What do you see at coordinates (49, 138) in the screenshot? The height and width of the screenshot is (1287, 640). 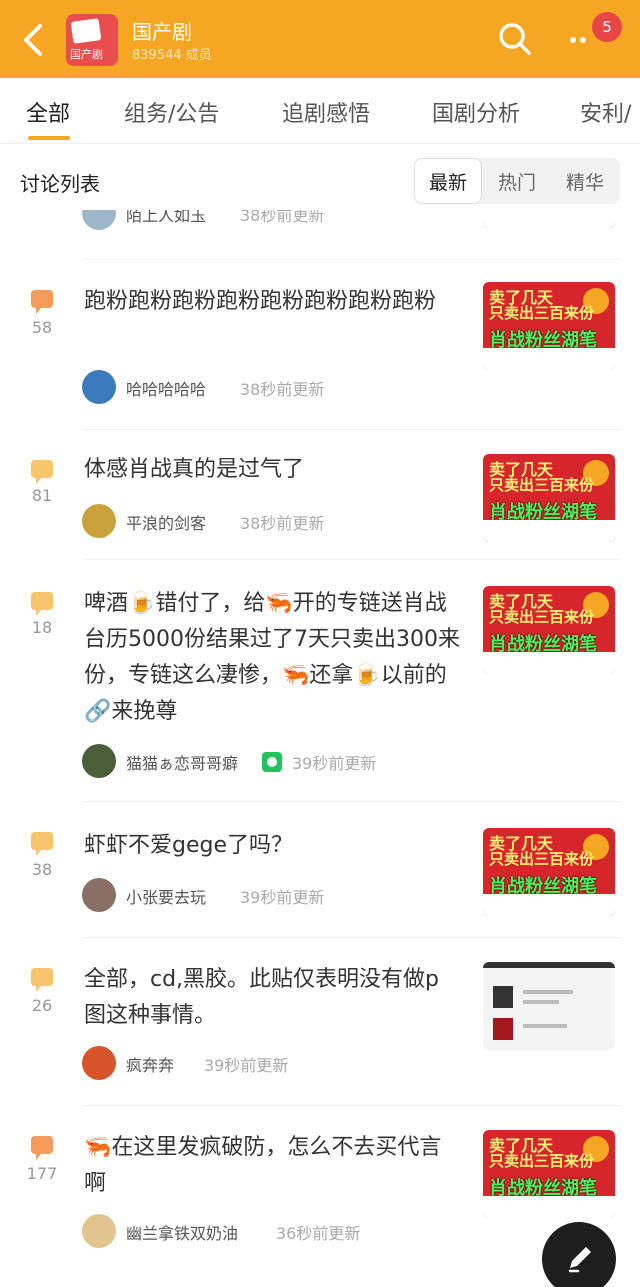 I see `active-tab-indicator` at bounding box center [49, 138].